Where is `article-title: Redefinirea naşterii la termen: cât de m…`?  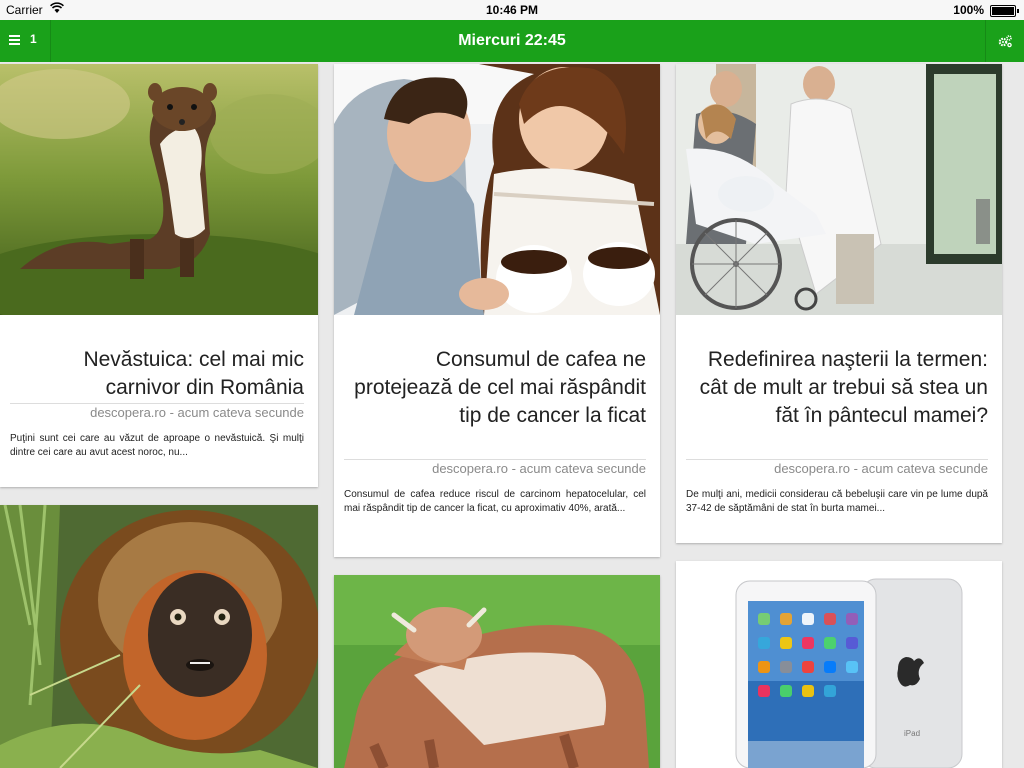 article-title: Redefinirea naşterii la termen: cât de m… is located at coordinates (843, 387).